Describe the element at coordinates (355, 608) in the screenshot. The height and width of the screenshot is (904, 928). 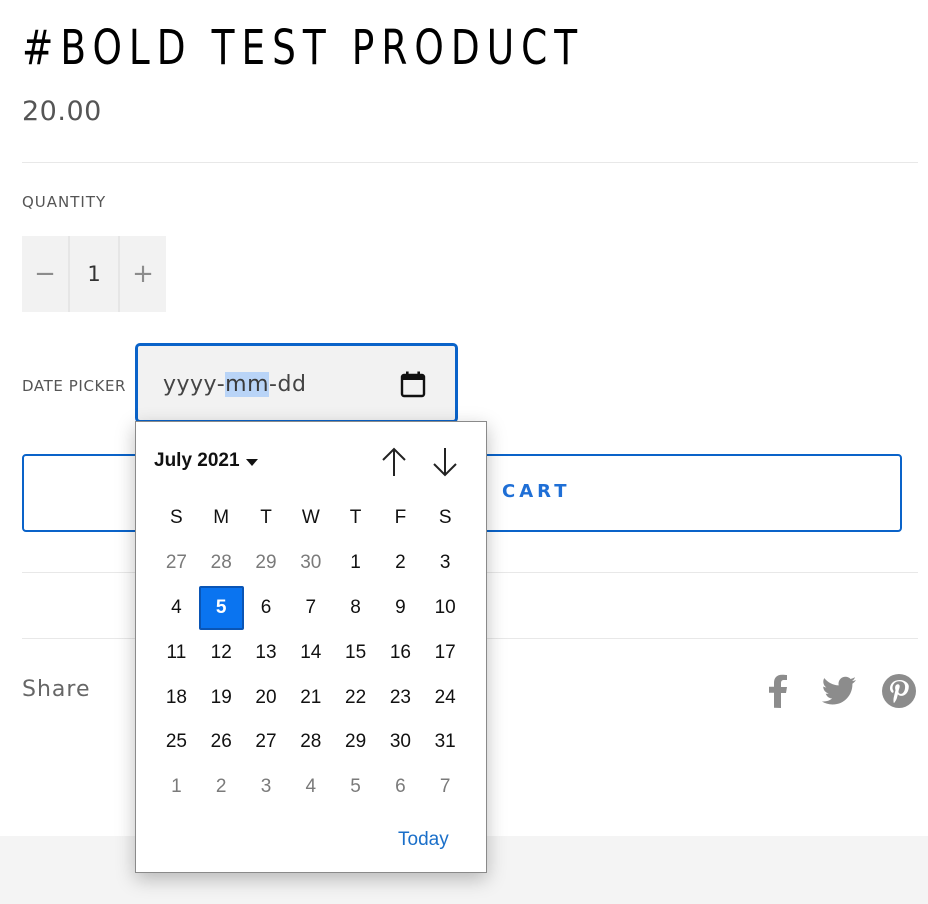
I see `calendar-day: 8` at that location.